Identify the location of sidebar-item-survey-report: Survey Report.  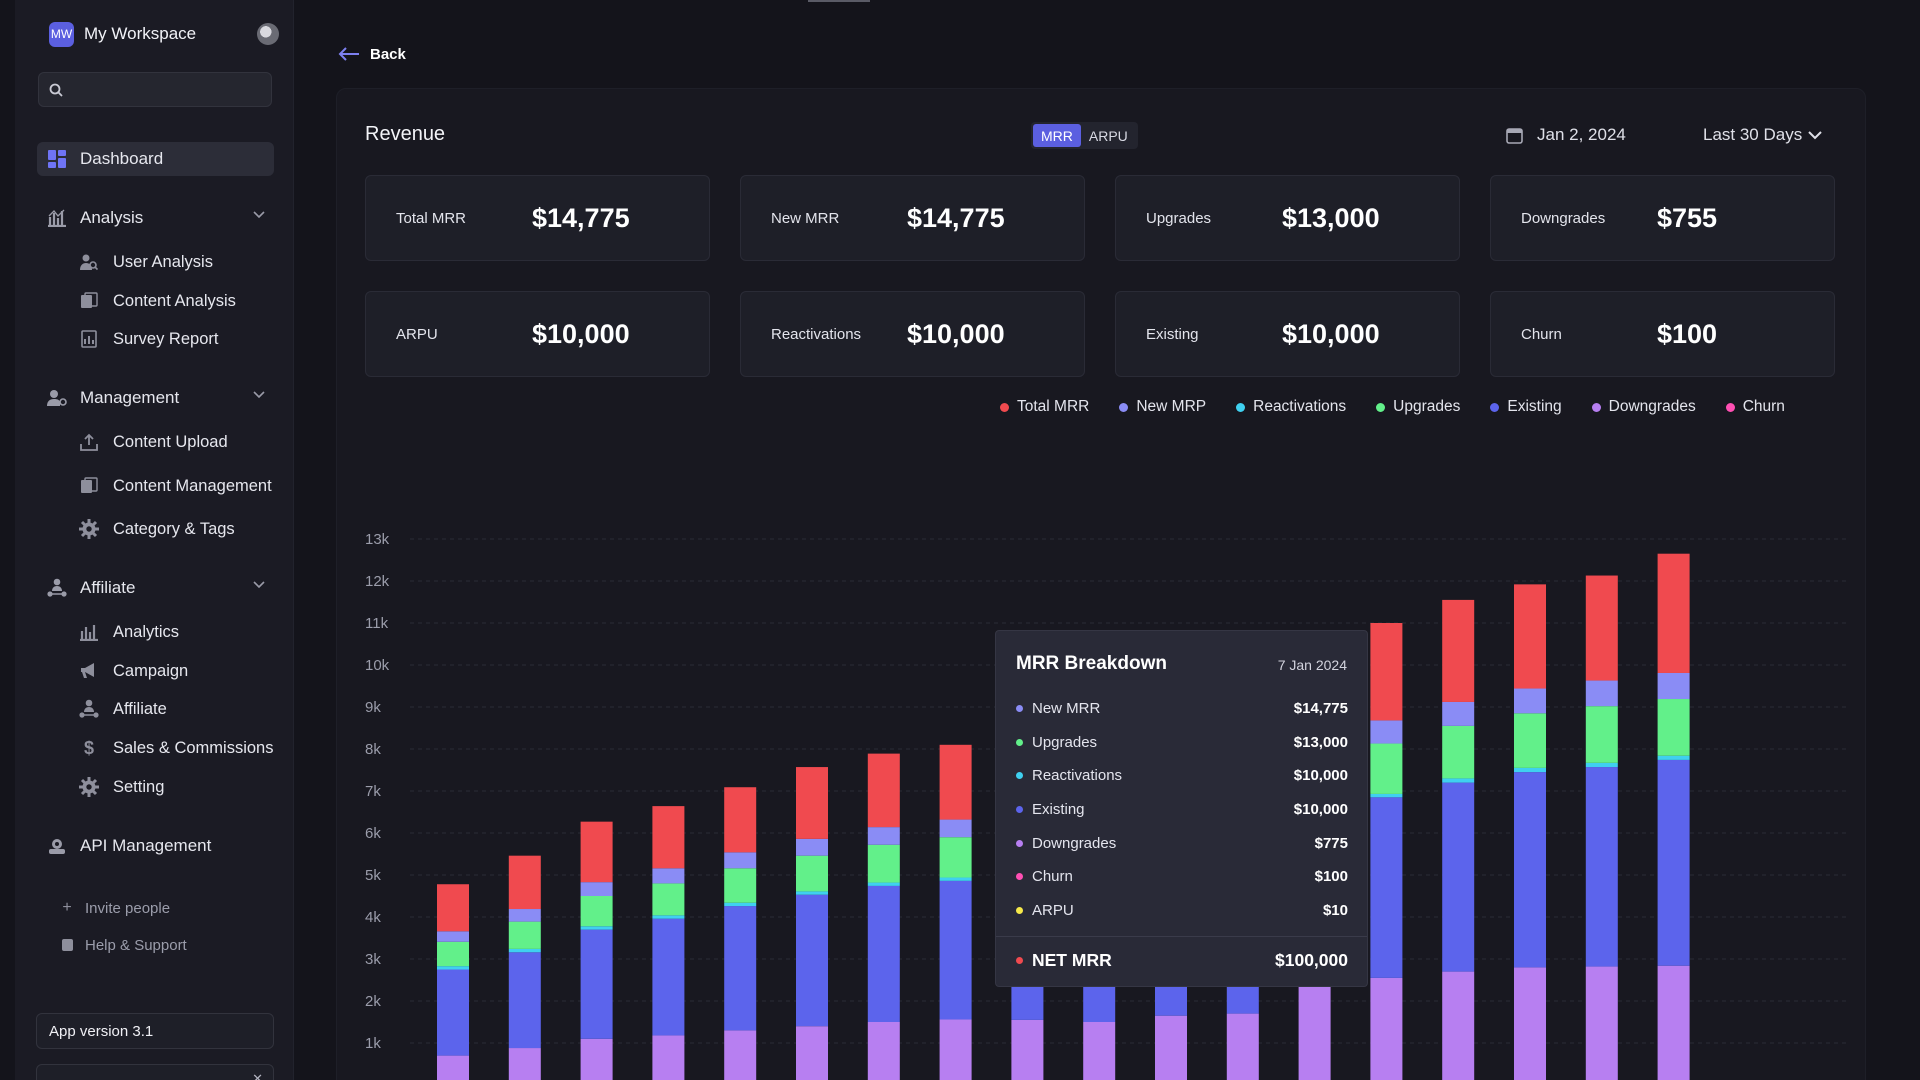
(178, 339).